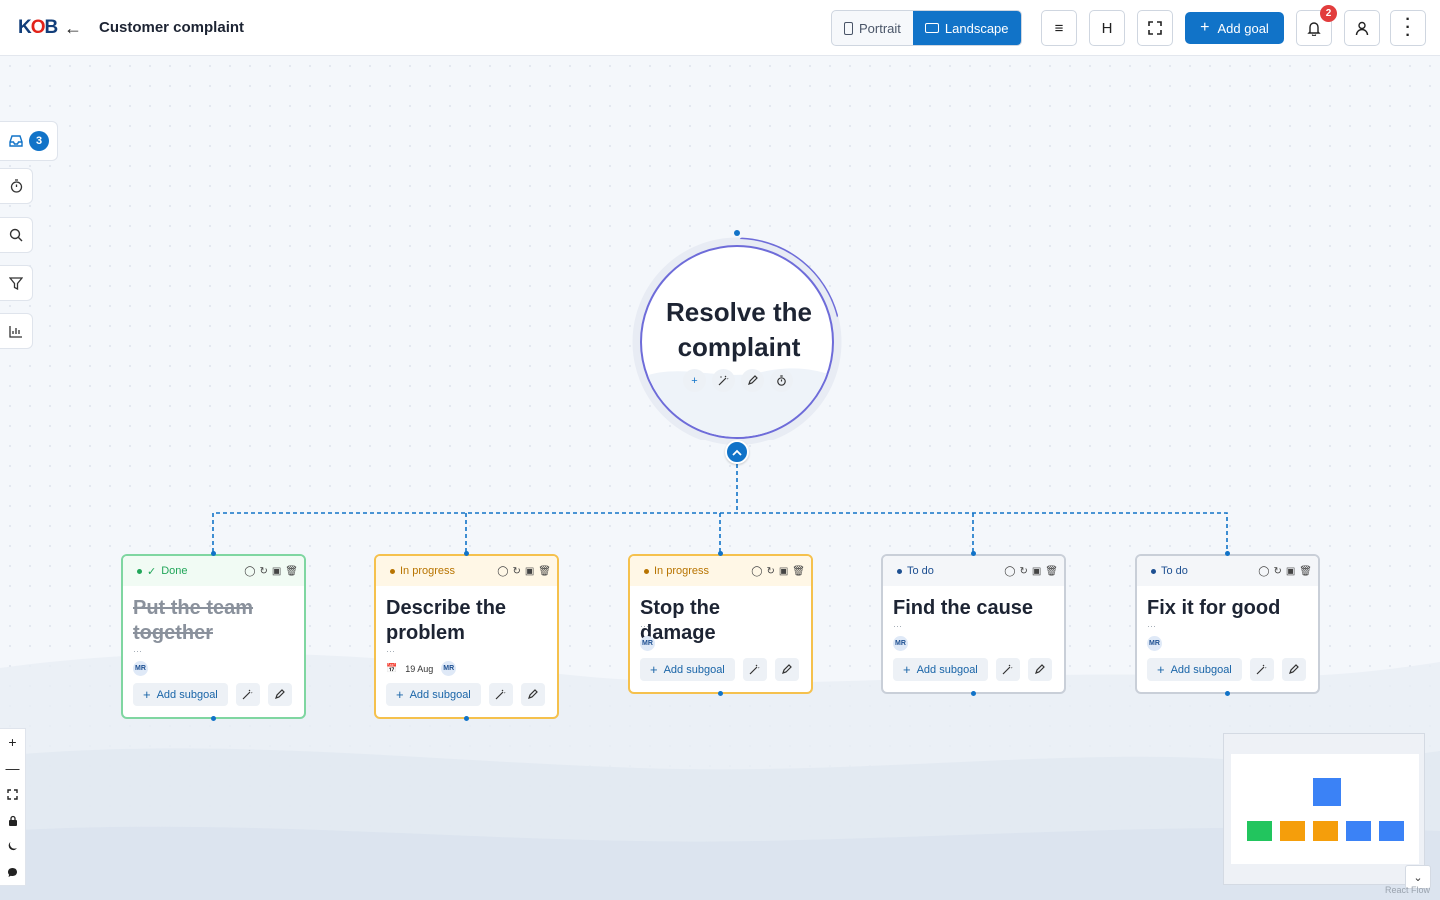  What do you see at coordinates (392, 571) in the screenshot?
I see `status-dot-icon` at bounding box center [392, 571].